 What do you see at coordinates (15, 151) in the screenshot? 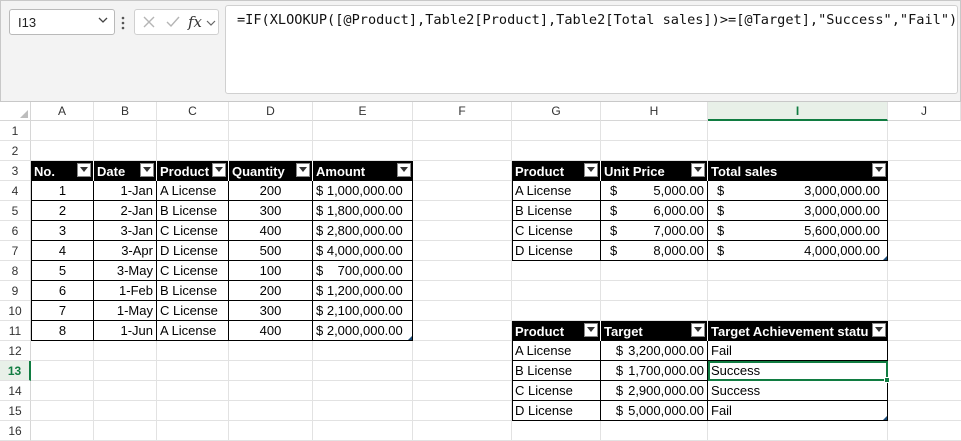
I see `row-header-2: 2` at bounding box center [15, 151].